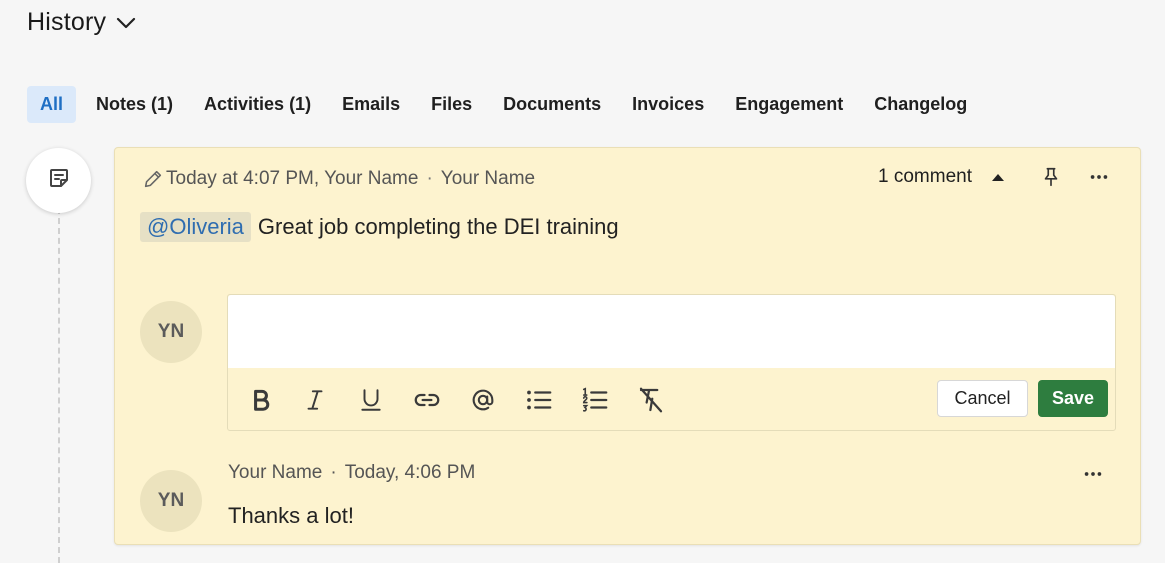 Image resolution: width=1165 pixels, height=563 pixels. Describe the element at coordinates (134, 104) in the screenshot. I see `tab-notes: Notes (1)` at that location.